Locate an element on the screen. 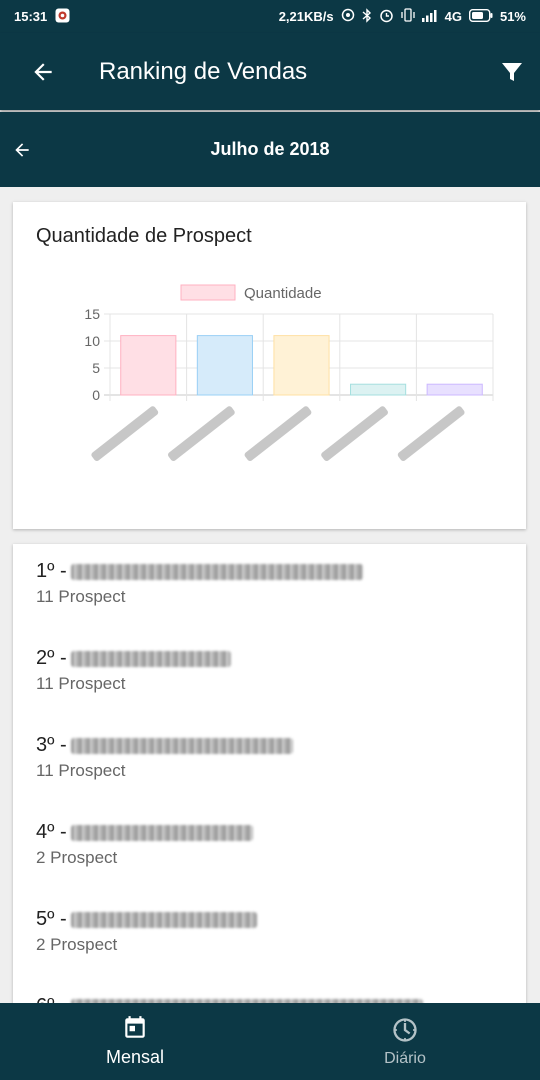 The height and width of the screenshot is (1080, 540). bottom-navigation: Mensal Diário is located at coordinates (270, 1041).